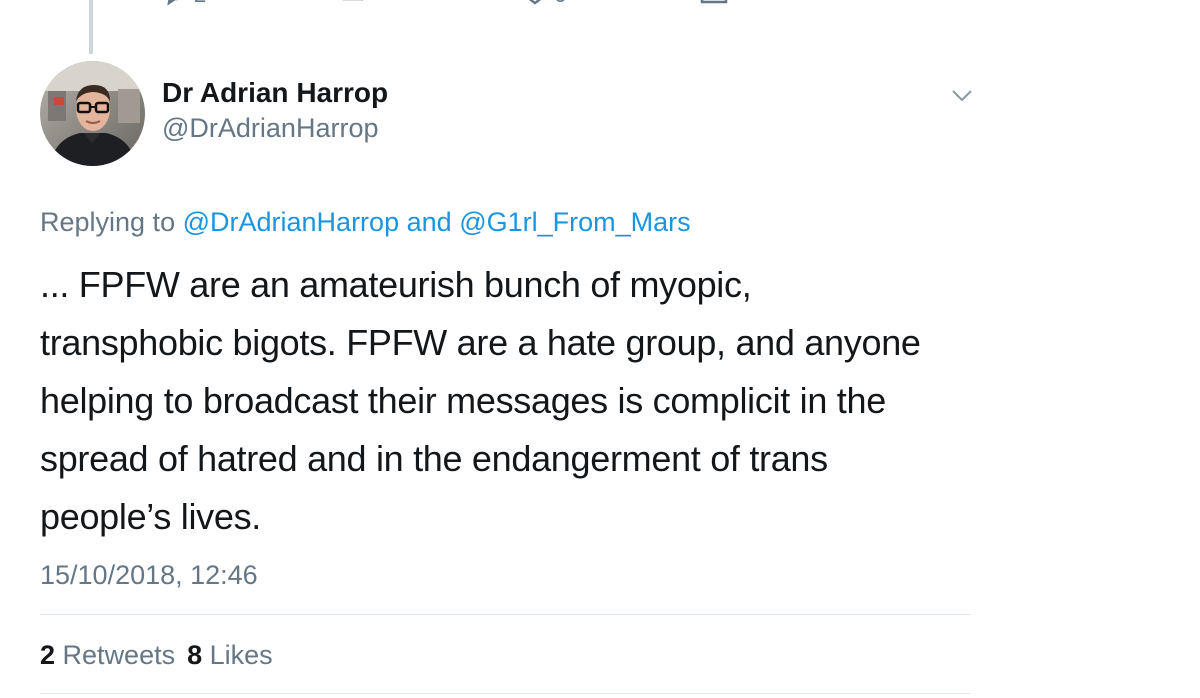 Image resolution: width=1200 pixels, height=698 pixels. Describe the element at coordinates (291, 222) in the screenshot. I see `replying-user-link: @DrAdrianHarrop` at that location.